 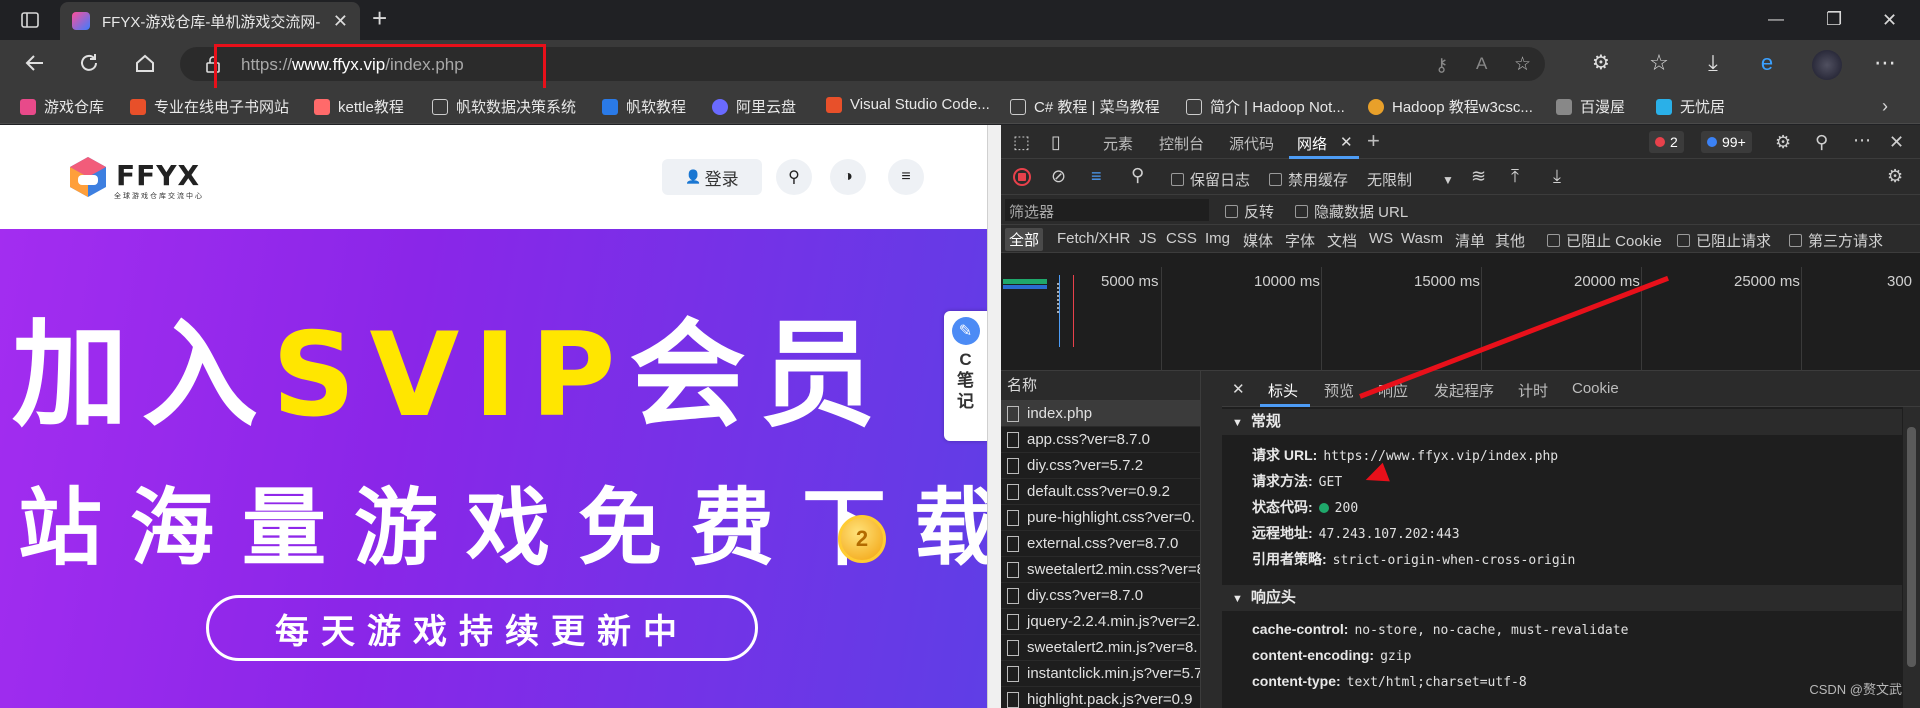 I want to click on type-manifest: 清单, so click(x=1470, y=240).